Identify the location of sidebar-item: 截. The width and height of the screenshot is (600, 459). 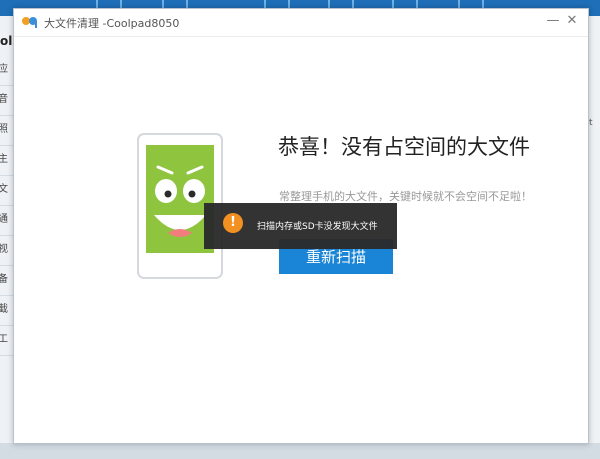
(7, 310).